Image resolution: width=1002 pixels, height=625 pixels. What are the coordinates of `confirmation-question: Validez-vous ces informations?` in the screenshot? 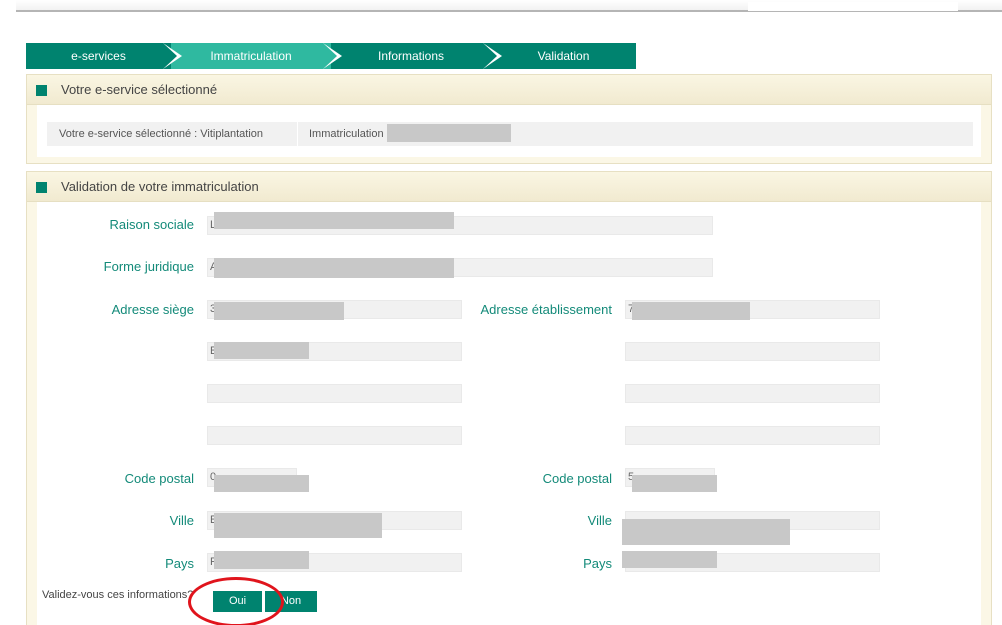 It's located at (118, 595).